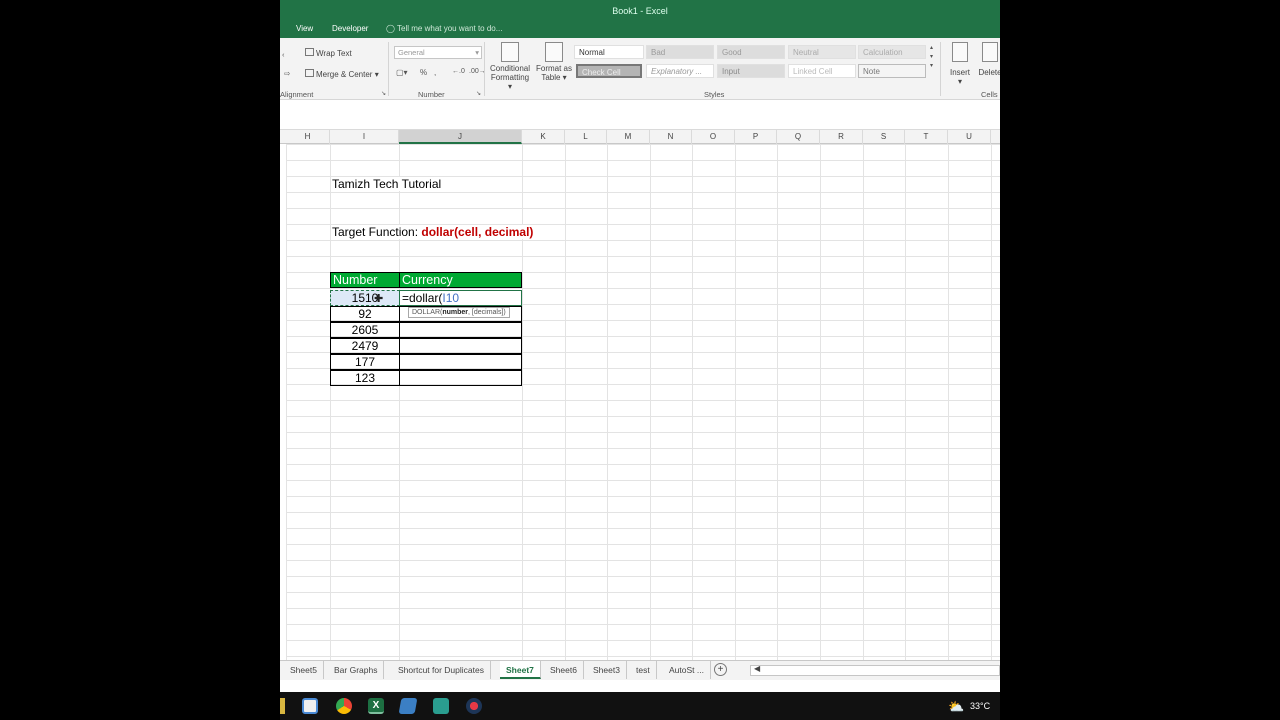  Describe the element at coordinates (308, 137) in the screenshot. I see `column-header: H` at that location.